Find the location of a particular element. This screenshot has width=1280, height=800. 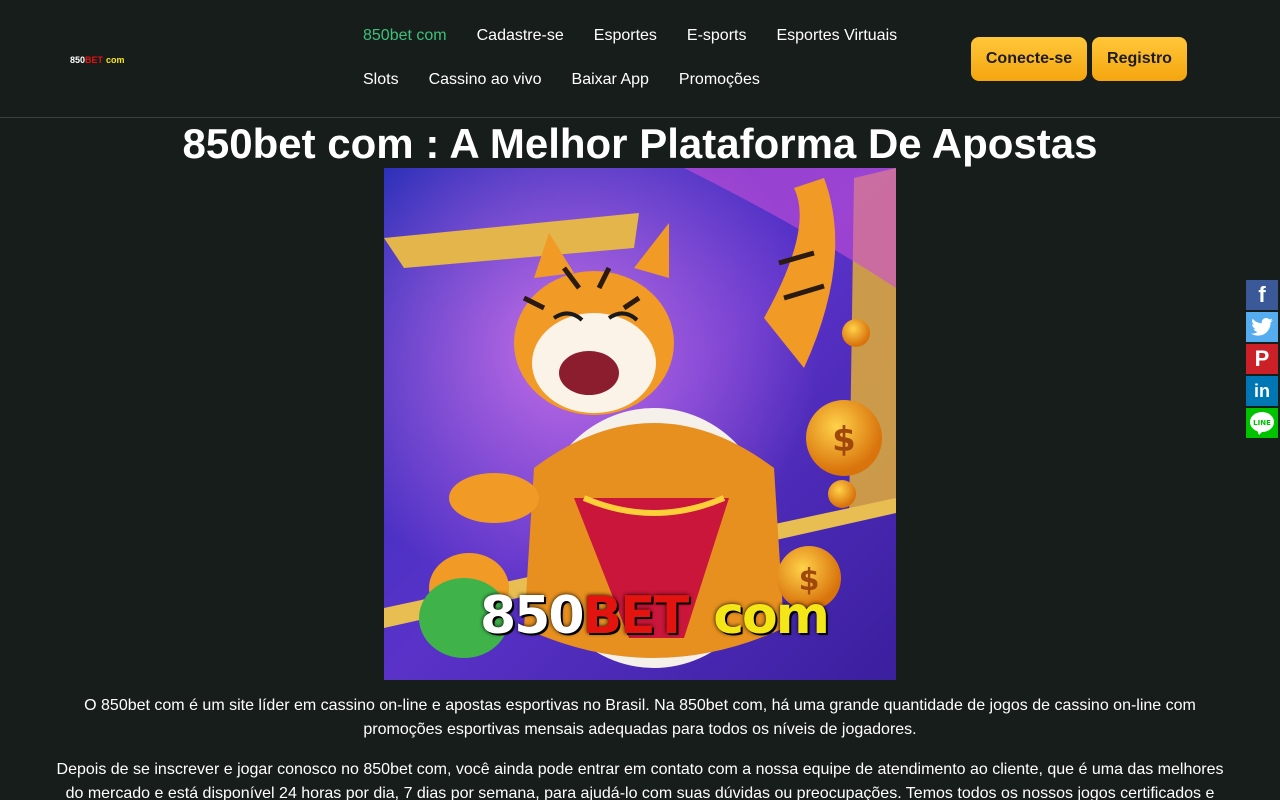

twitter-icon is located at coordinates (1262, 327).